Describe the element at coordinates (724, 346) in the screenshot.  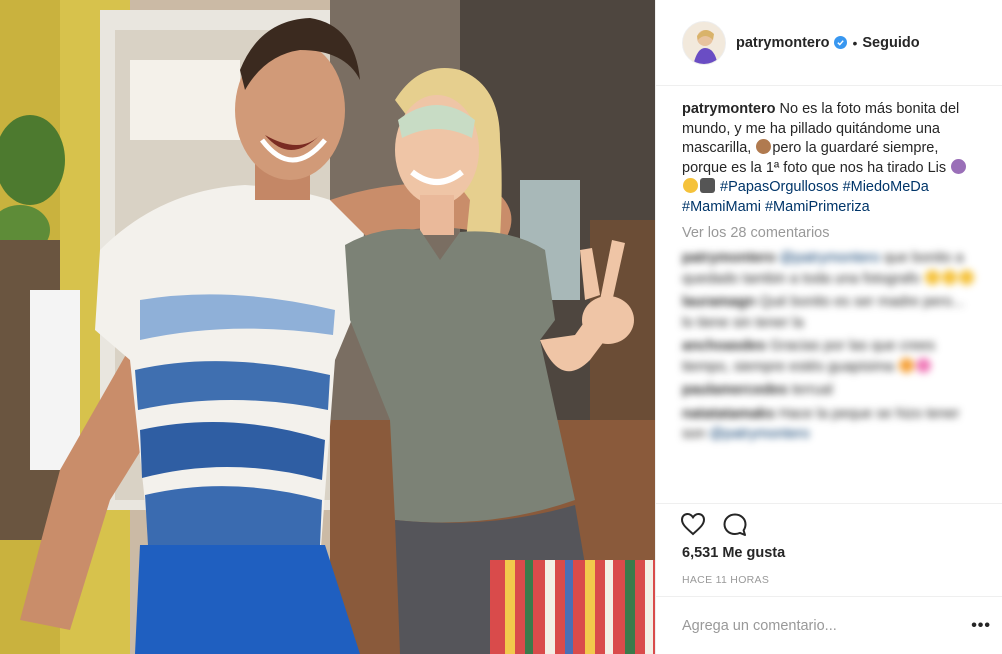
I see `comment-username: anchoasdes` at that location.